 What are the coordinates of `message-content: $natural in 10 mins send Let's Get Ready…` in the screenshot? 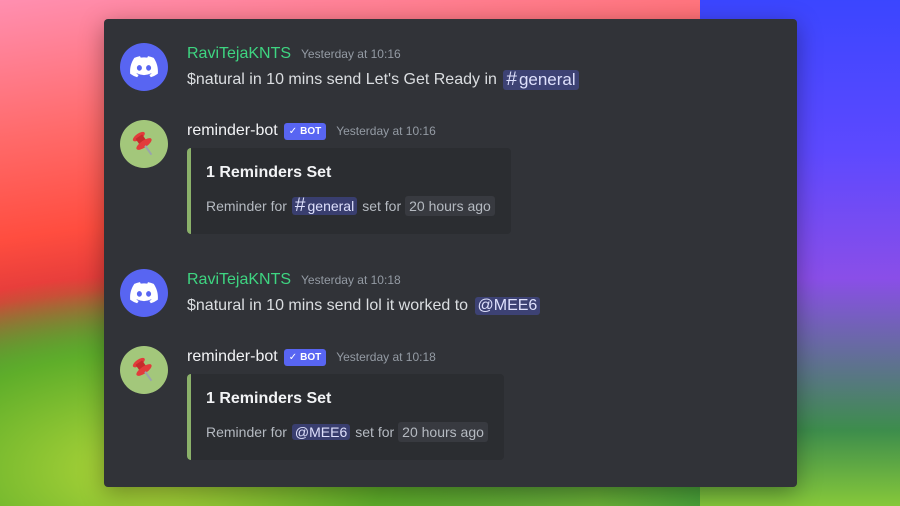 It's located at (487, 80).